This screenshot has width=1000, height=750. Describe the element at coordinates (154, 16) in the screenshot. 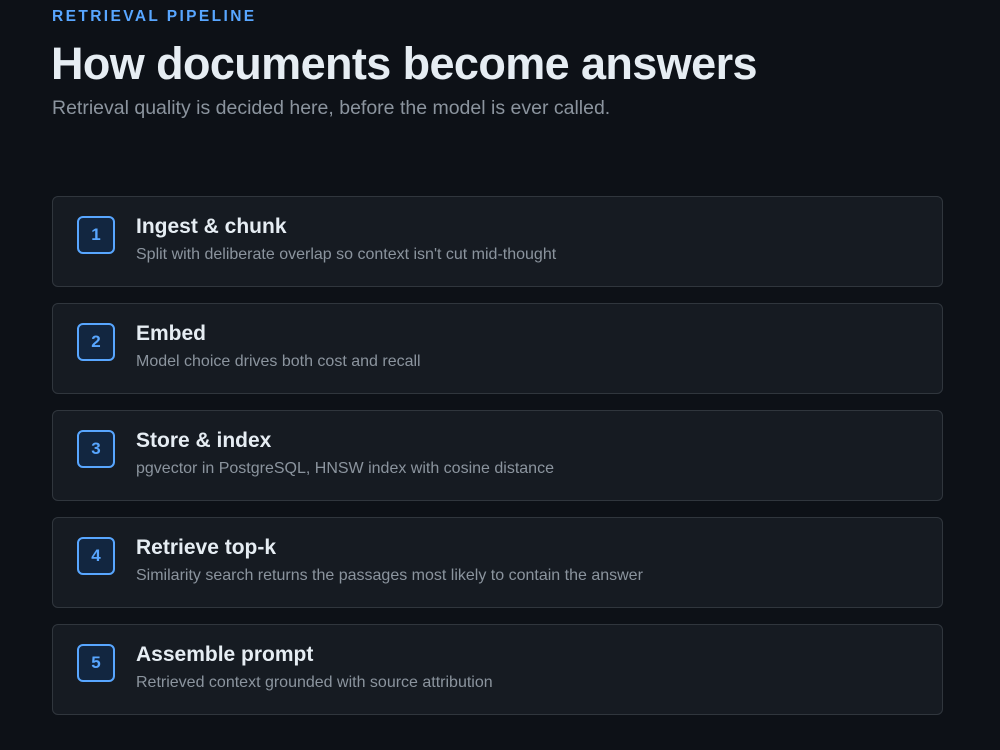

I see `section-eyebrow: RETRIEVAL PIPELINE` at that location.